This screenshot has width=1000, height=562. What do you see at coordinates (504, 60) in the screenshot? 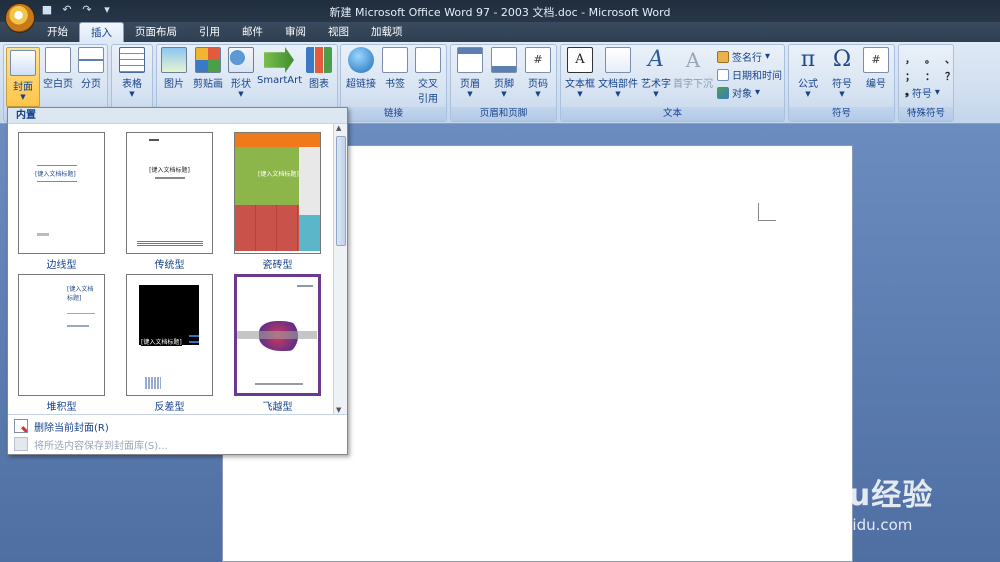
I see `footer-icon` at bounding box center [504, 60].